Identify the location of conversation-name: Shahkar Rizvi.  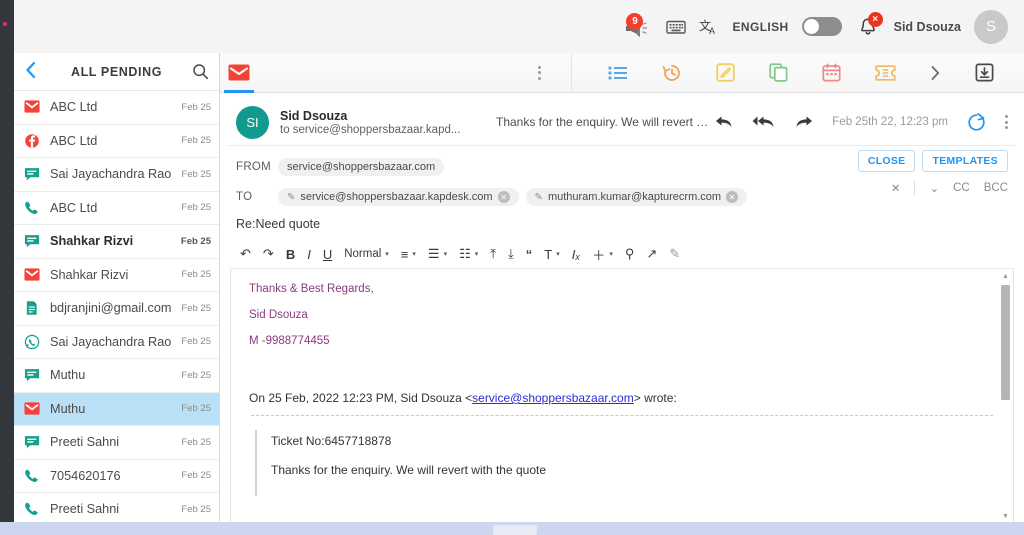
(92, 241).